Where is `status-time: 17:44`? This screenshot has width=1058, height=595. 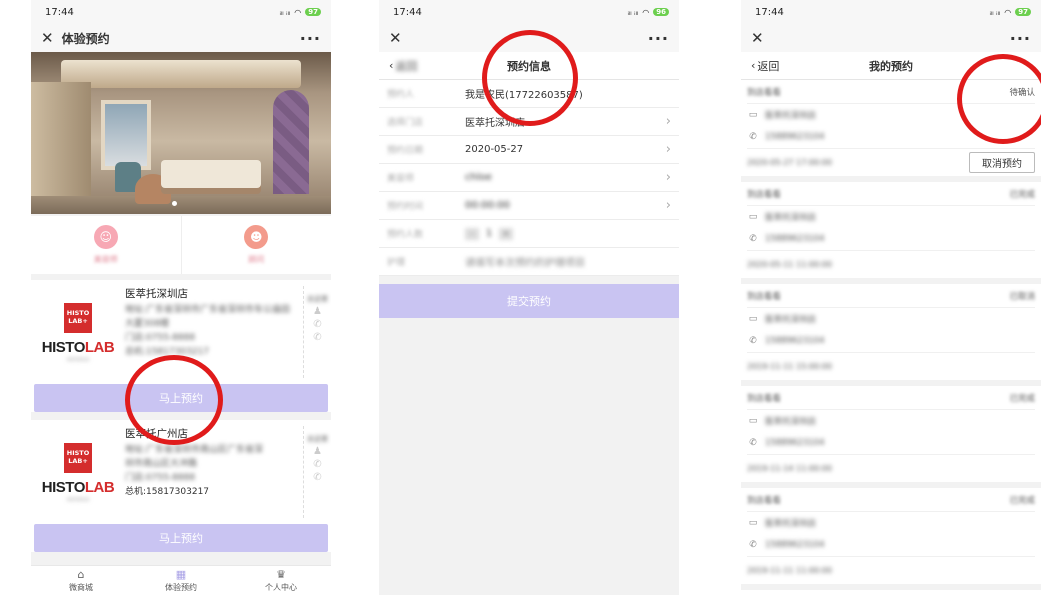
status-time: 17:44 is located at coordinates (59, 12).